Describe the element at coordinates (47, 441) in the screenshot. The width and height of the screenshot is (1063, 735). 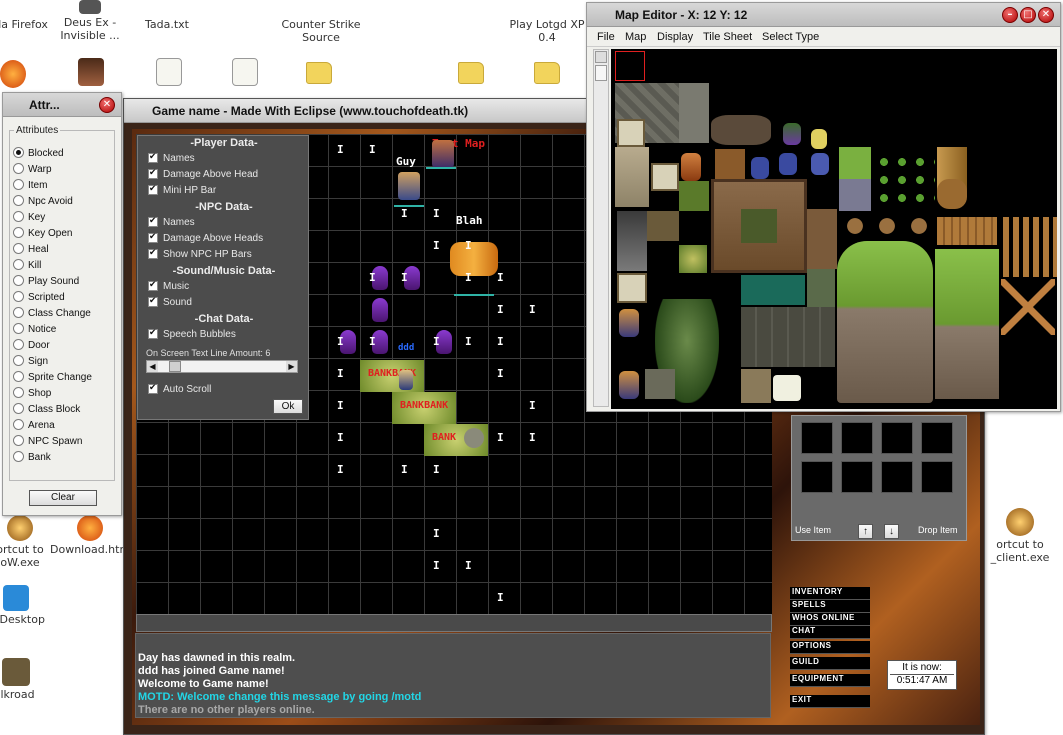
I see `attr-radio-npc-spawn: NPC Spawn` at that location.